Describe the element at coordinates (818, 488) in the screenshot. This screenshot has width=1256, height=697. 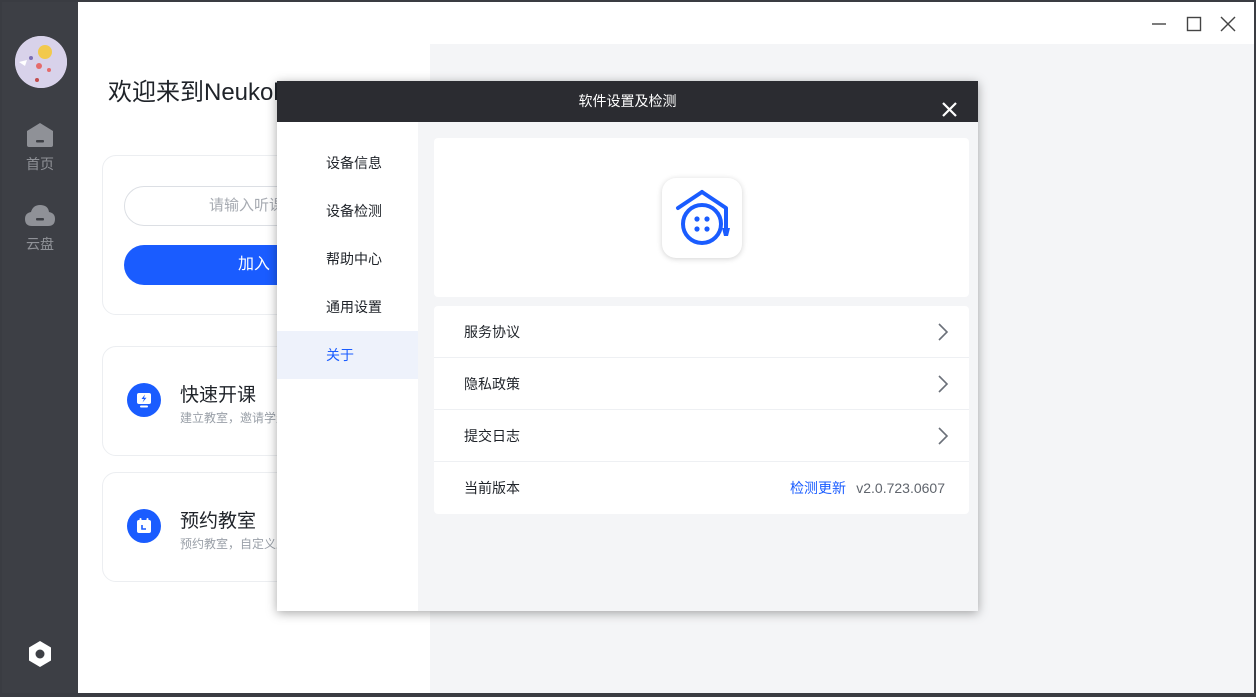
I see `check-update-link: 检测更新` at that location.